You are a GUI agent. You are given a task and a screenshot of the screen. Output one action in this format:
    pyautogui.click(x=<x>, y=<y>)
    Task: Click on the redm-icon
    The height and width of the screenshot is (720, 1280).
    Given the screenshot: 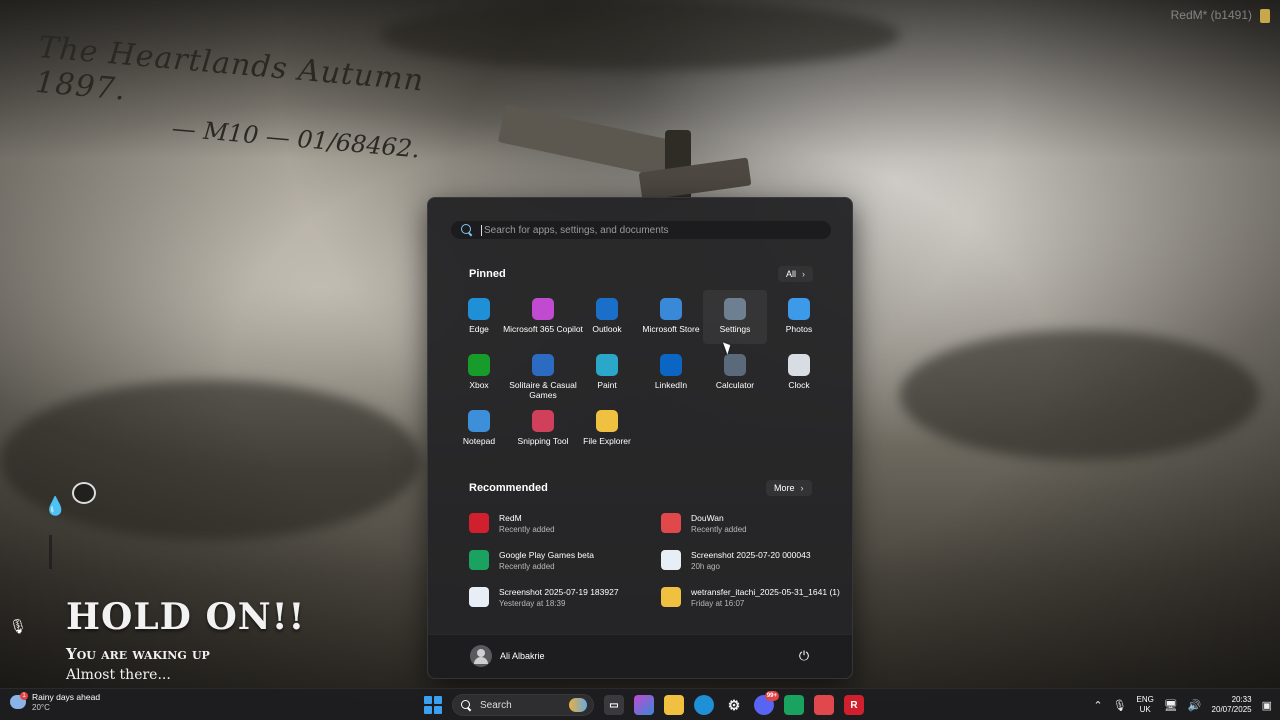 What is the action you would take?
    pyautogui.click(x=479, y=523)
    